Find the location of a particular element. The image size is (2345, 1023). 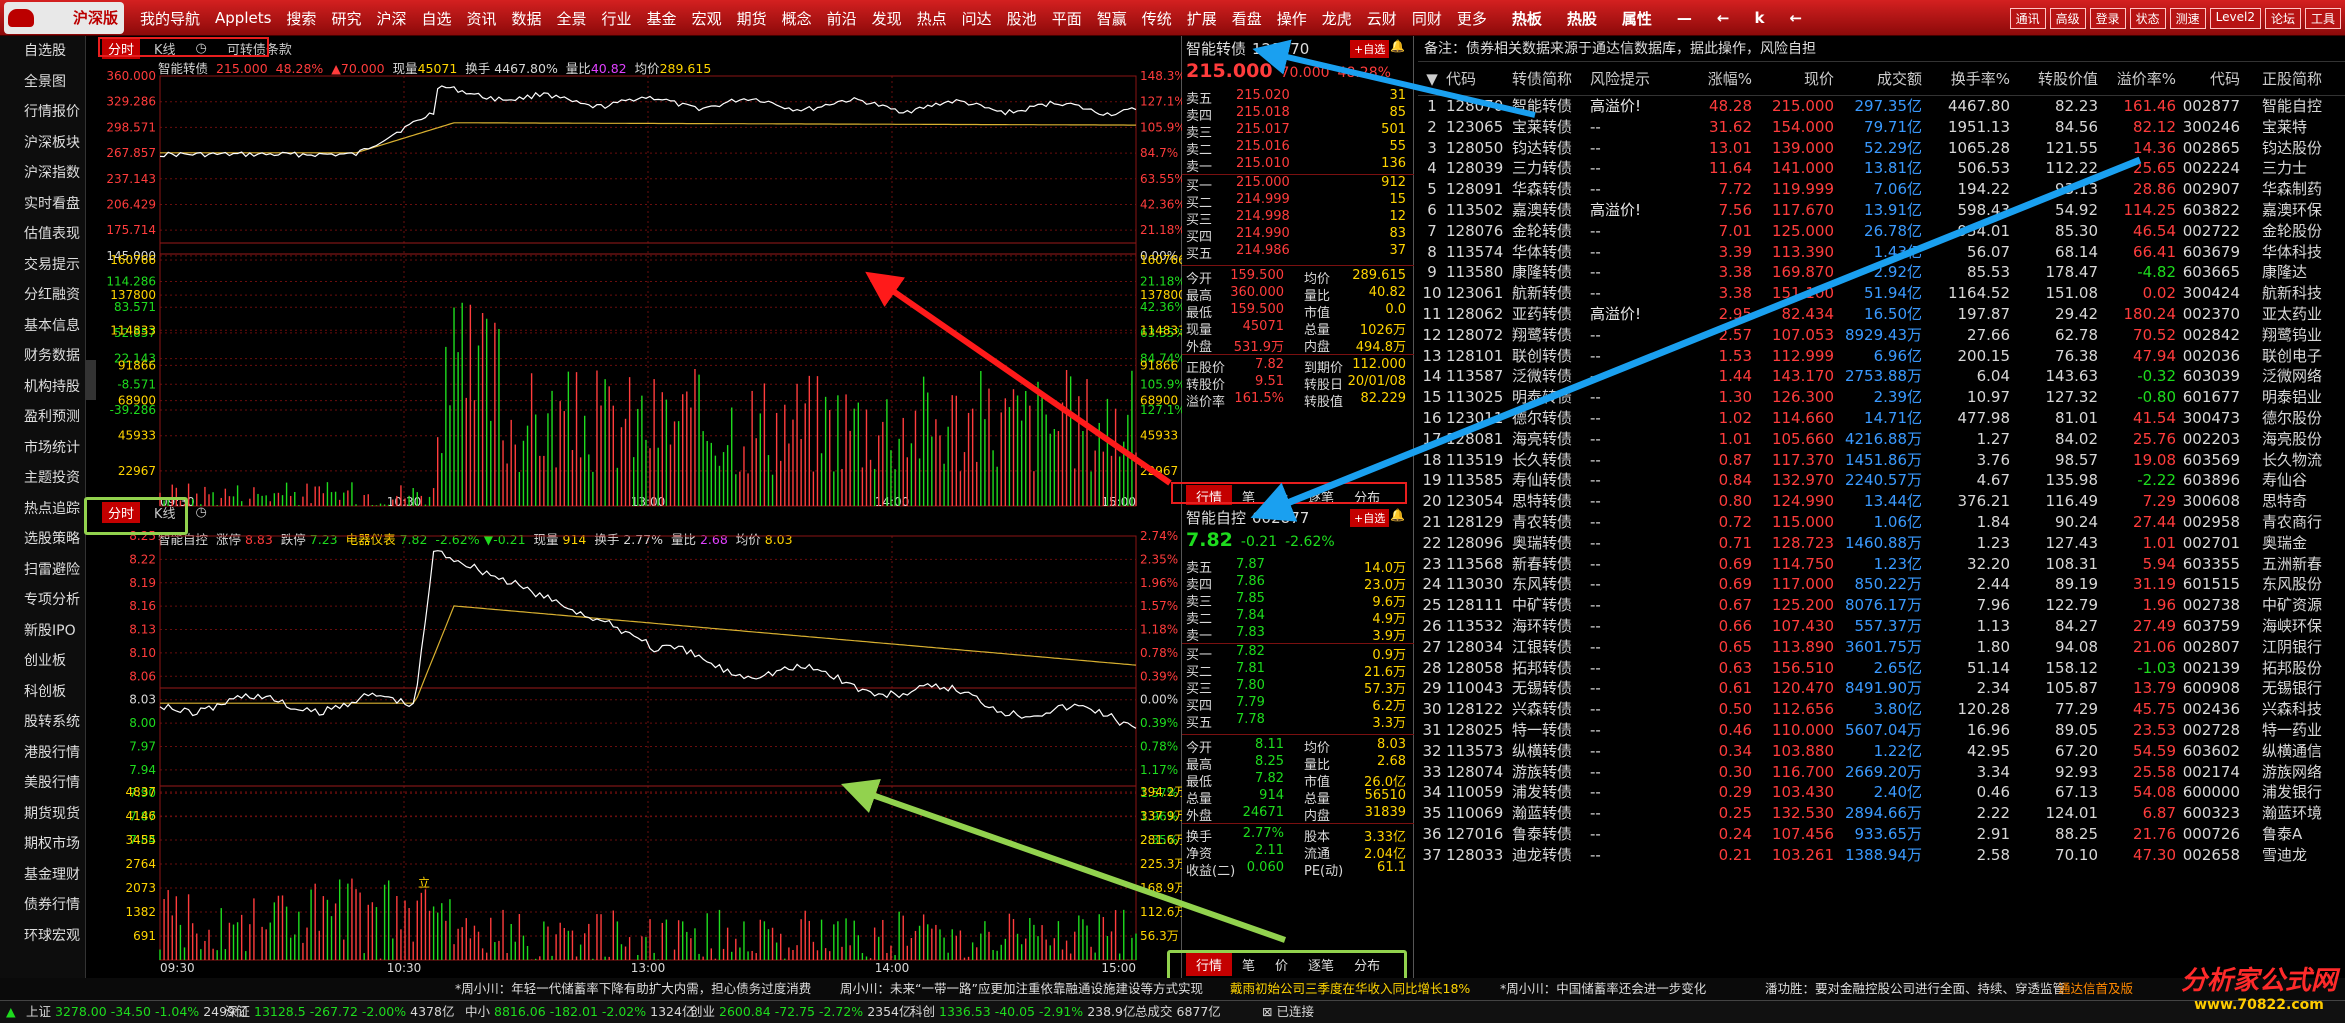

sys-button-1: 高级 is located at coordinates (2067, 18).